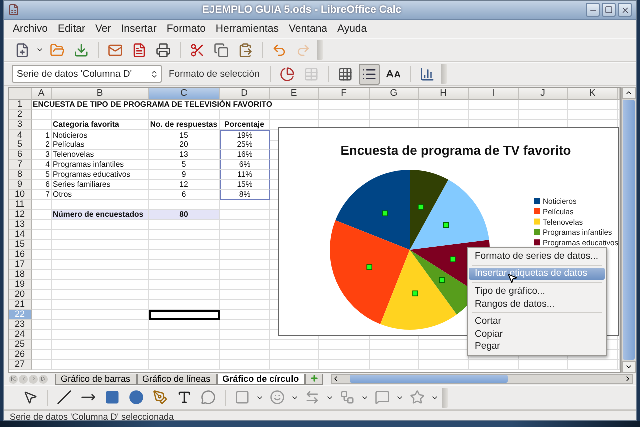 The width and height of the screenshot is (640, 427). What do you see at coordinates (261, 379) in the screenshot?
I see `sheet-tab: Gráfico de círculo` at bounding box center [261, 379].